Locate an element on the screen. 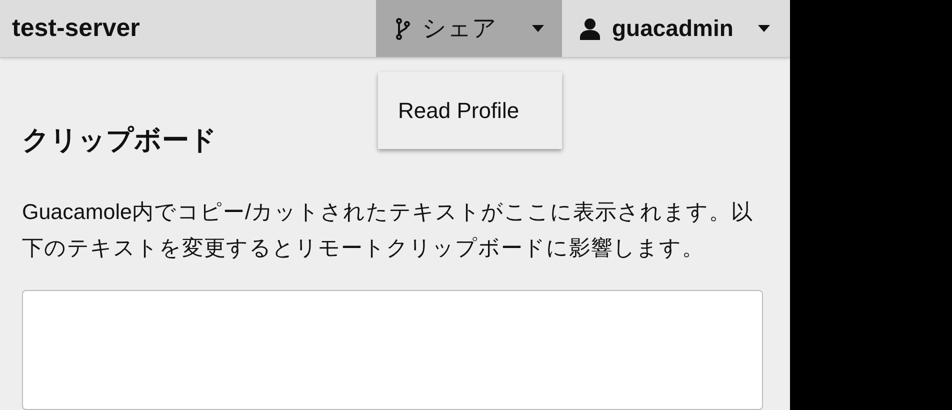 This screenshot has width=952, height=410. clipboard-description: Guacamole内でコピー/カットされたテキストがここに表示されます。以下のテキストを変更するとリモートクリップボードに影響します。 is located at coordinates (388, 230).